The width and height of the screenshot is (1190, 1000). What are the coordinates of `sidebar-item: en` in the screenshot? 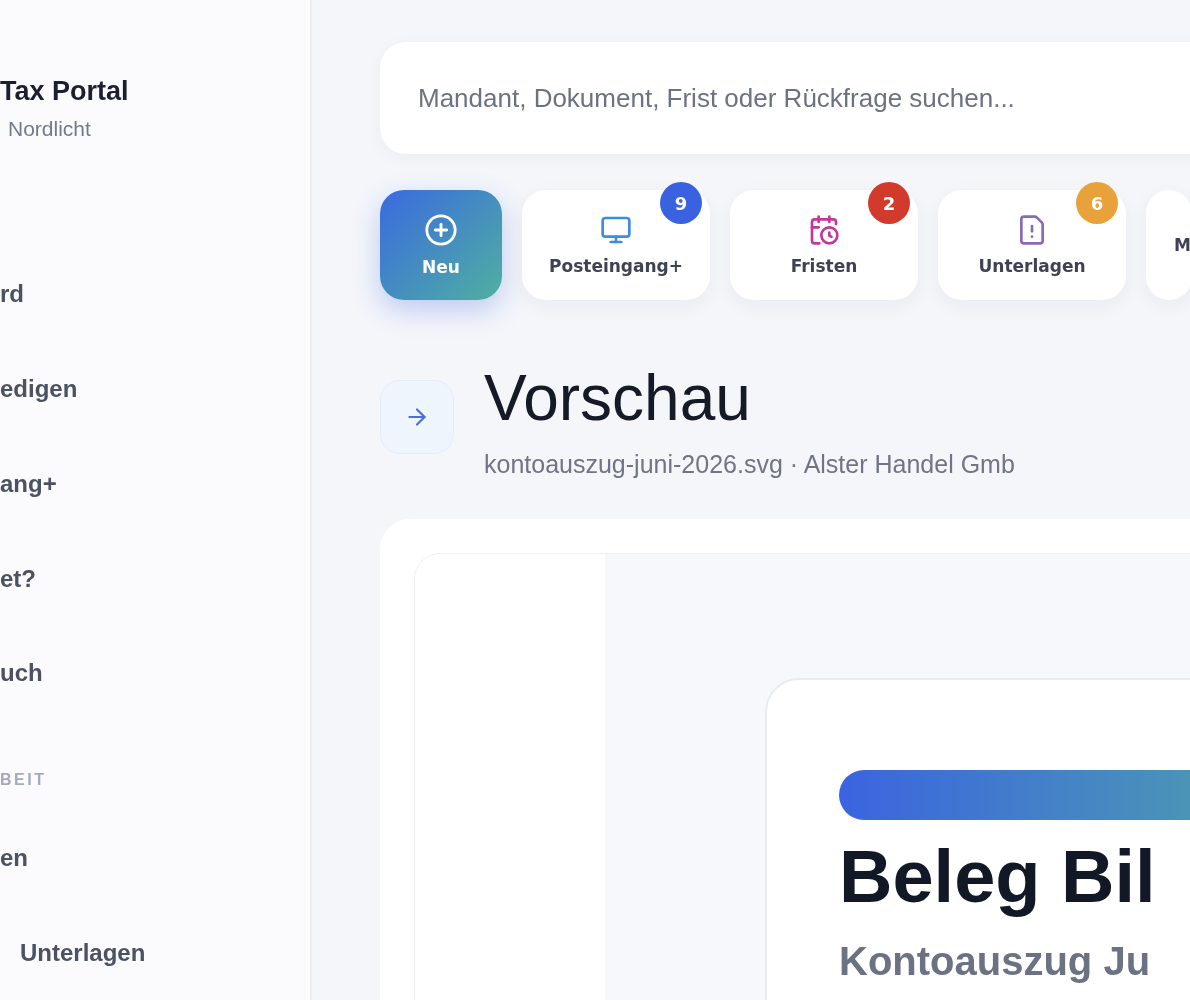 It's located at (14, 858).